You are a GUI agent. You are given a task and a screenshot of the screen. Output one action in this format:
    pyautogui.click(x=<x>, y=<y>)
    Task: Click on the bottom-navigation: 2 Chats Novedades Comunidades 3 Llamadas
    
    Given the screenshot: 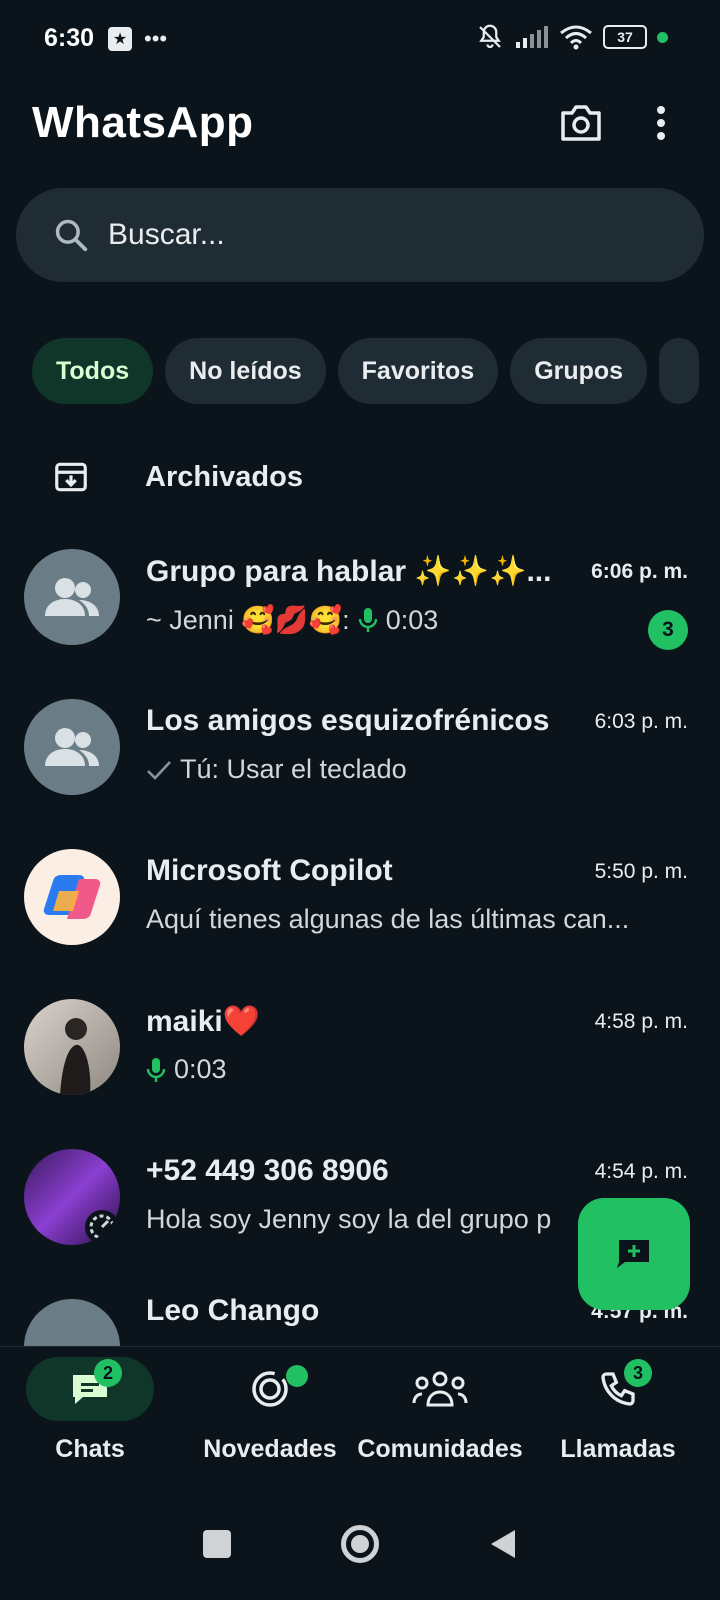 What is the action you would take?
    pyautogui.click(x=360, y=1411)
    